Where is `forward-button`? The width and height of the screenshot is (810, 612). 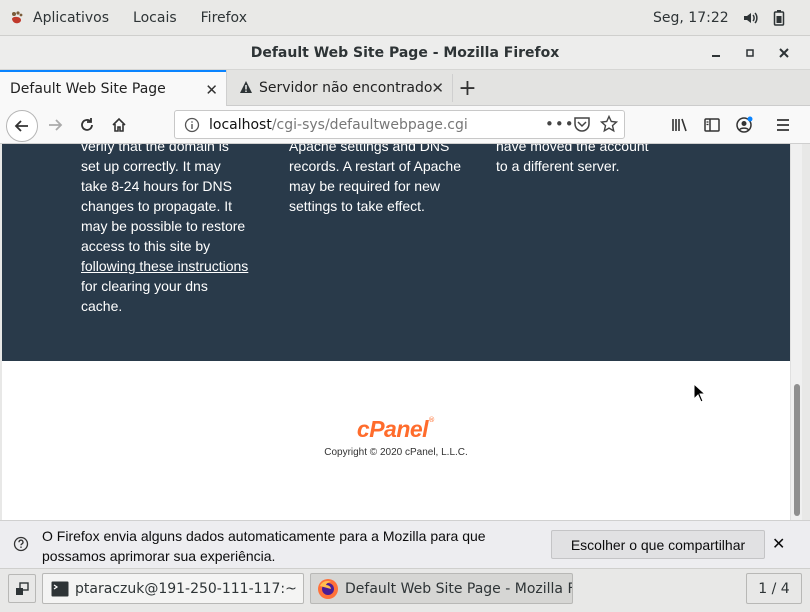
forward-button is located at coordinates (55, 125).